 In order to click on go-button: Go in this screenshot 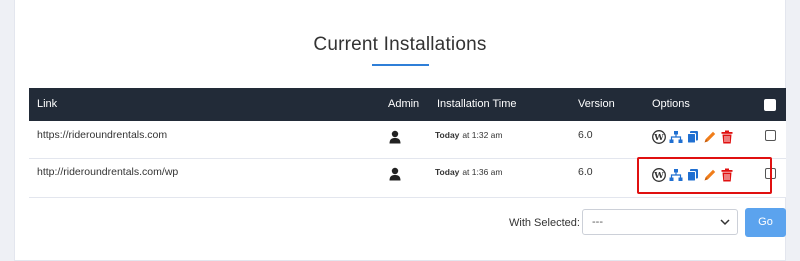, I will do `click(765, 222)`.